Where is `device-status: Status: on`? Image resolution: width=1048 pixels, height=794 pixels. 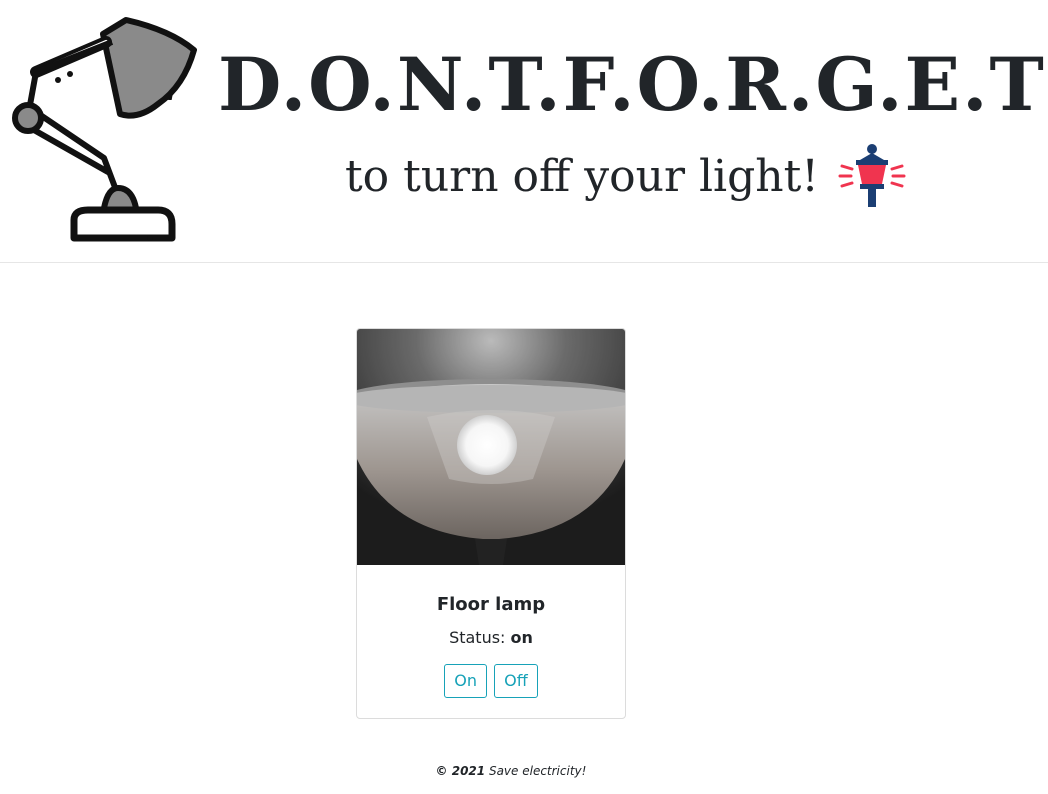 device-status: Status: on is located at coordinates (491, 638).